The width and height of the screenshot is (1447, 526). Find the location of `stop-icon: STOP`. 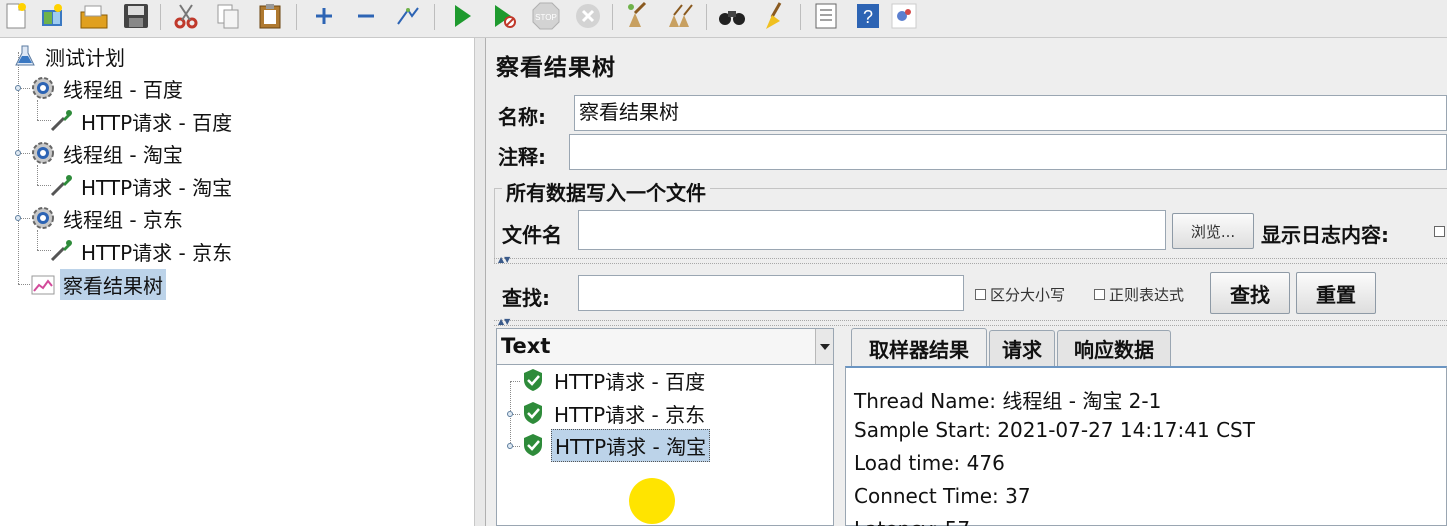

stop-icon: STOP is located at coordinates (546, 16).